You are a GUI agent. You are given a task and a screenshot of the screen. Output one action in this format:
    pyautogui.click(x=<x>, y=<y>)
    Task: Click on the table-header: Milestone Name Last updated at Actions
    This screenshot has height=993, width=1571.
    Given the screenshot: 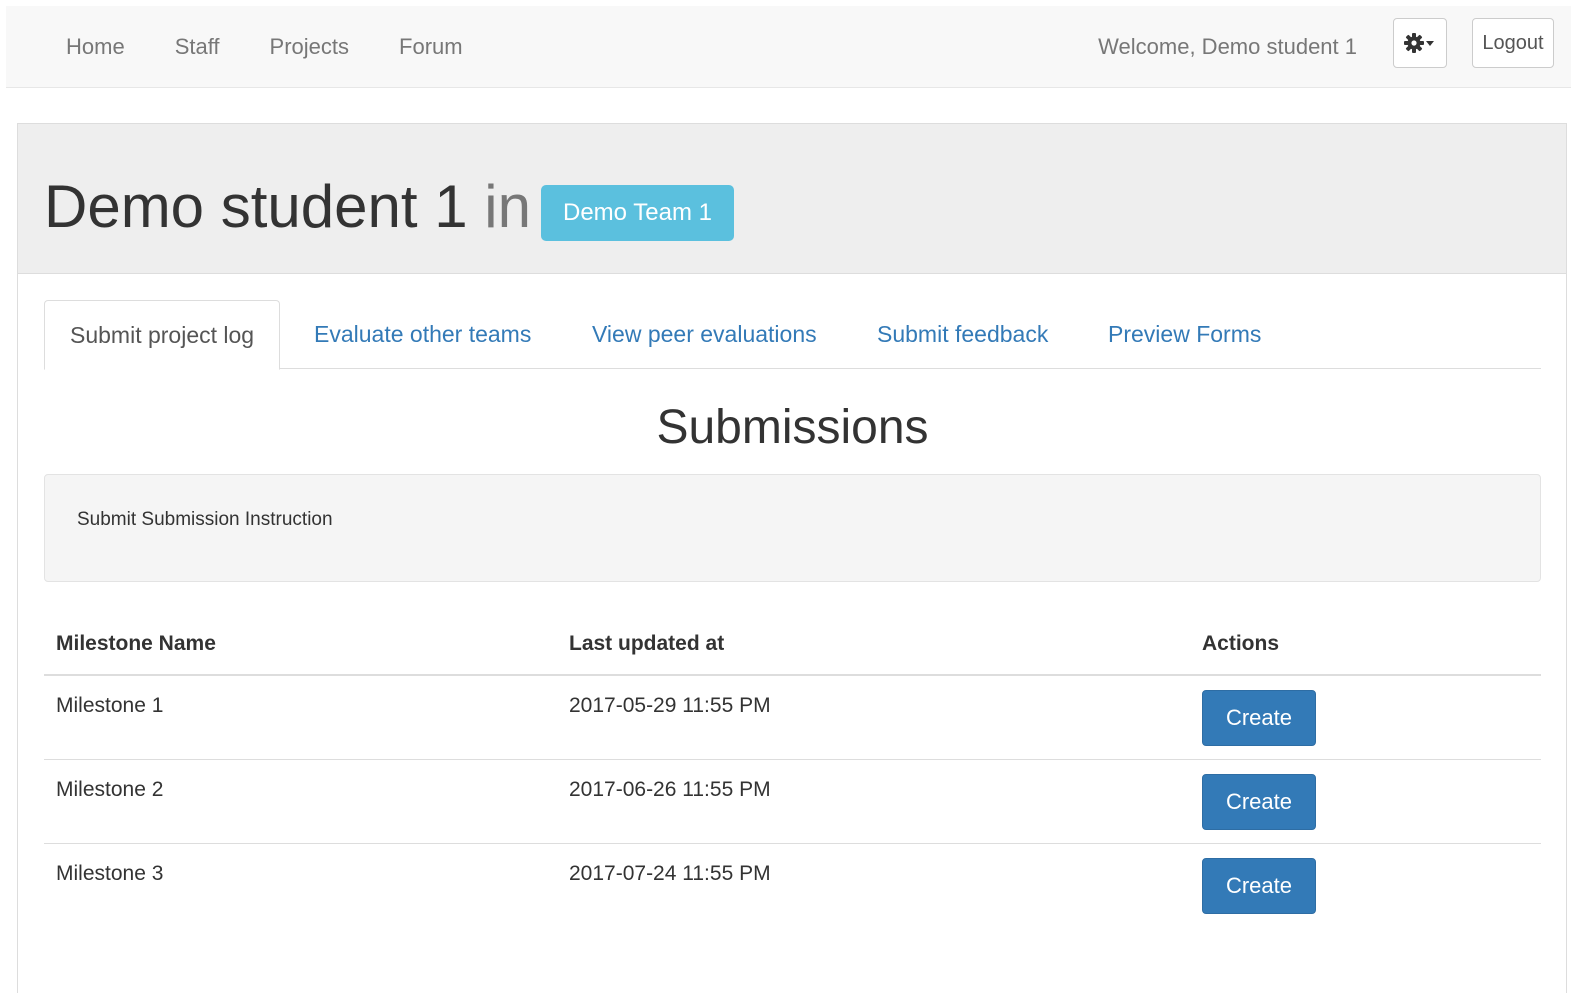 What is the action you would take?
    pyautogui.click(x=792, y=645)
    